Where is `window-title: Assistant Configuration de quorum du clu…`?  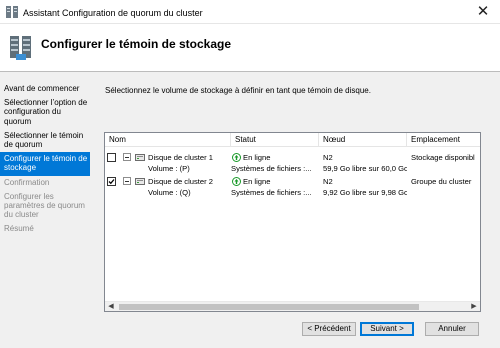 window-title: Assistant Configuration de quorum du clu… is located at coordinates (113, 13).